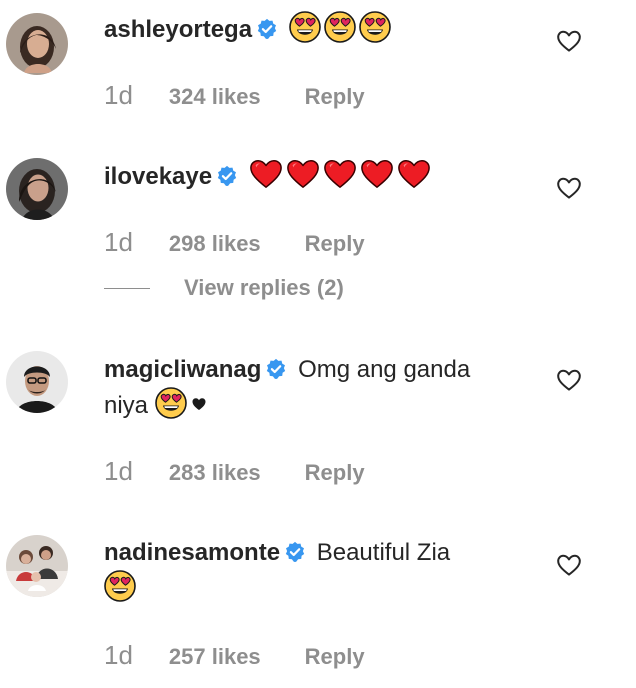 The image size is (636, 688). Describe the element at coordinates (158, 176) in the screenshot. I see `username: ilovekaye` at that location.